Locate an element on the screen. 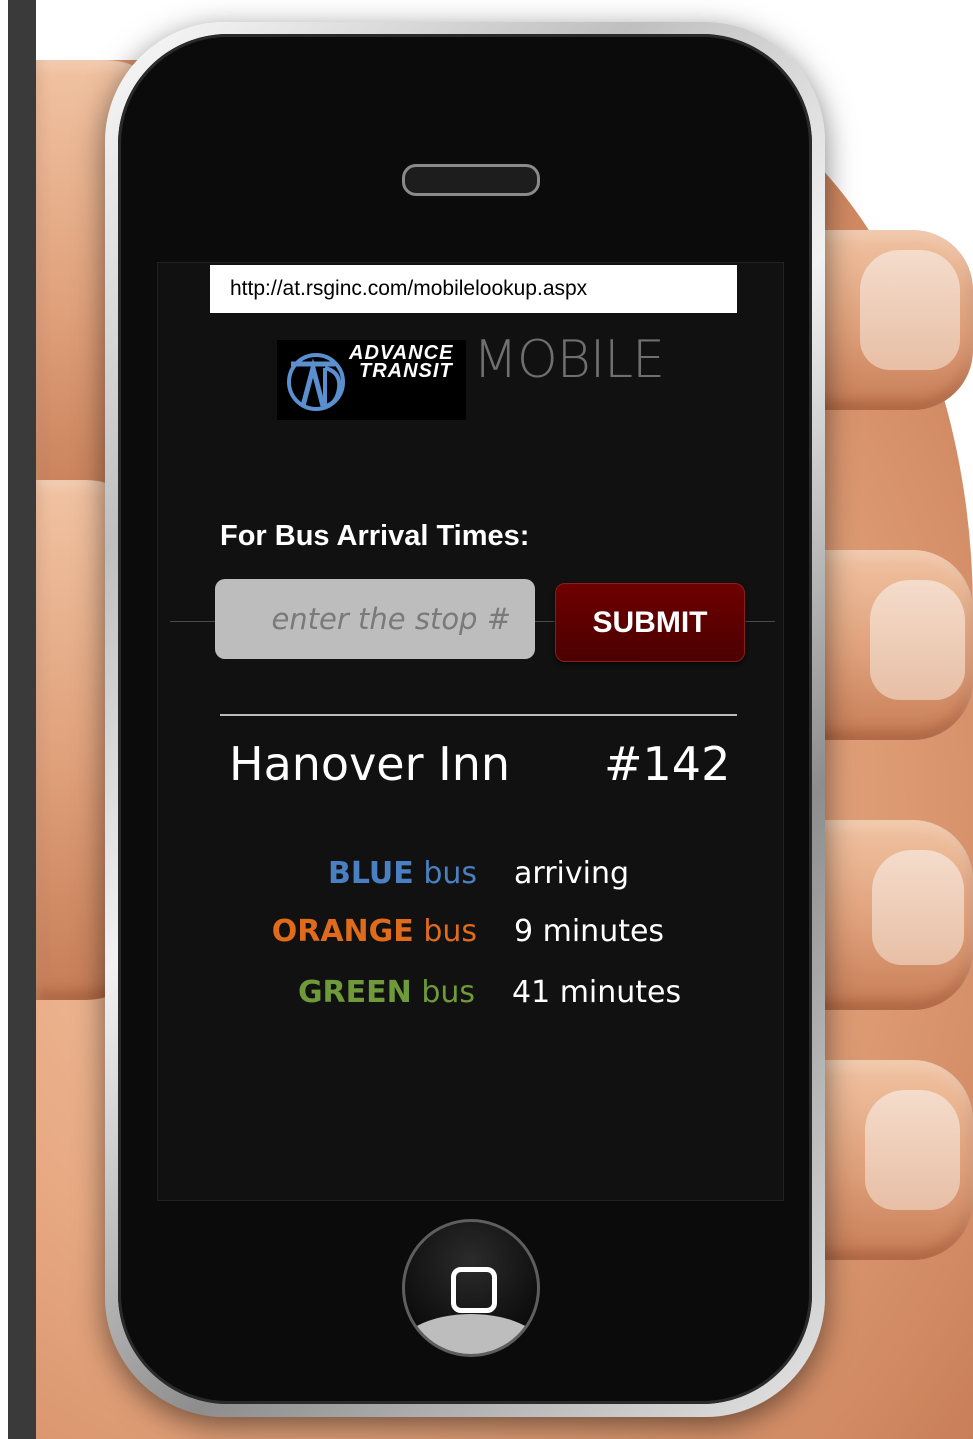 Image resolution: width=973 pixels, height=1439 pixels. left-edge-bar is located at coordinates (18, 719).